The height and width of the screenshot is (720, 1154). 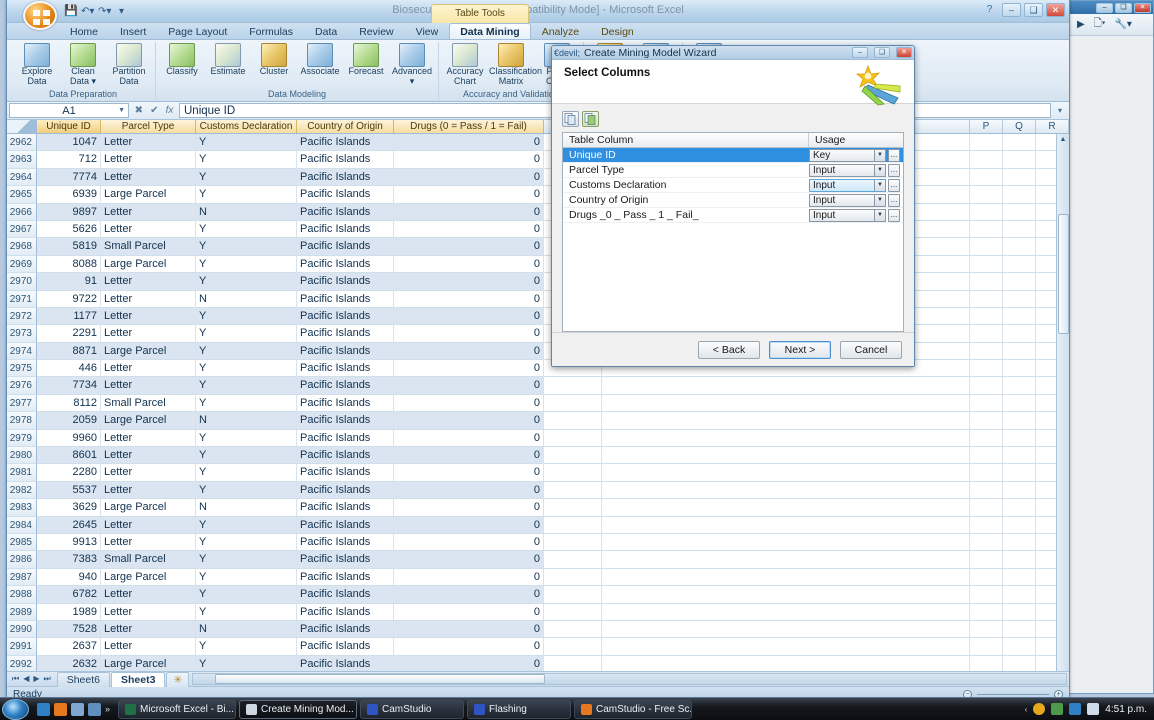 What do you see at coordinates (22, 229) in the screenshot?
I see `row-header: 2967` at bounding box center [22, 229].